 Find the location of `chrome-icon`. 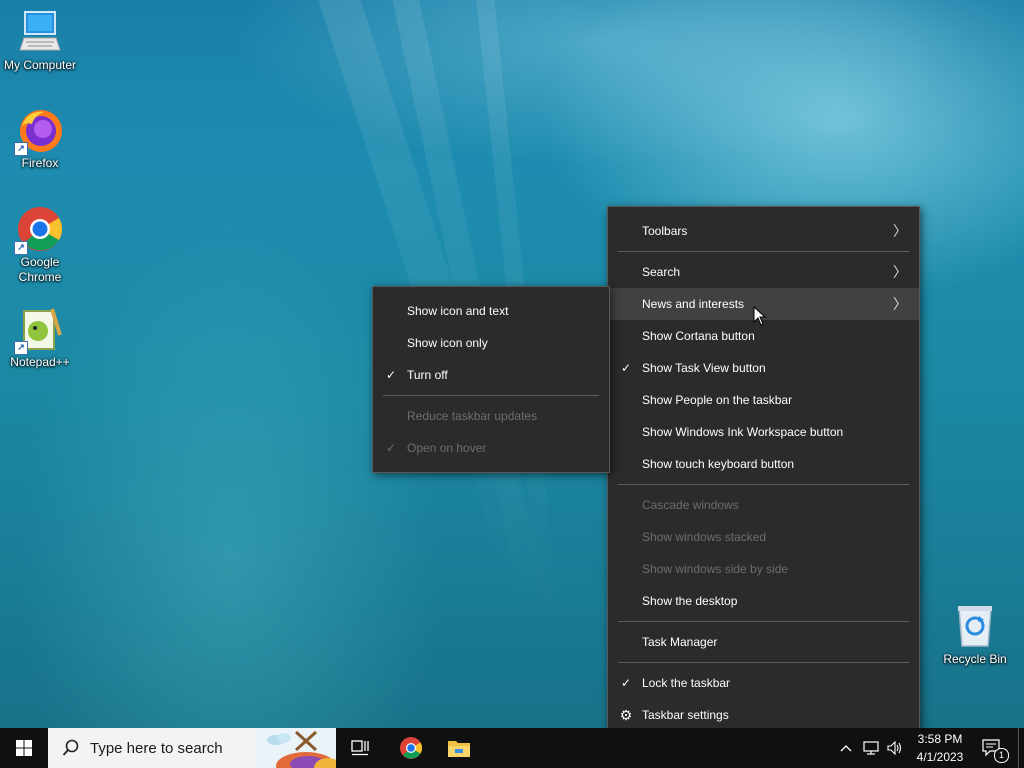

chrome-icon is located at coordinates (411, 748).